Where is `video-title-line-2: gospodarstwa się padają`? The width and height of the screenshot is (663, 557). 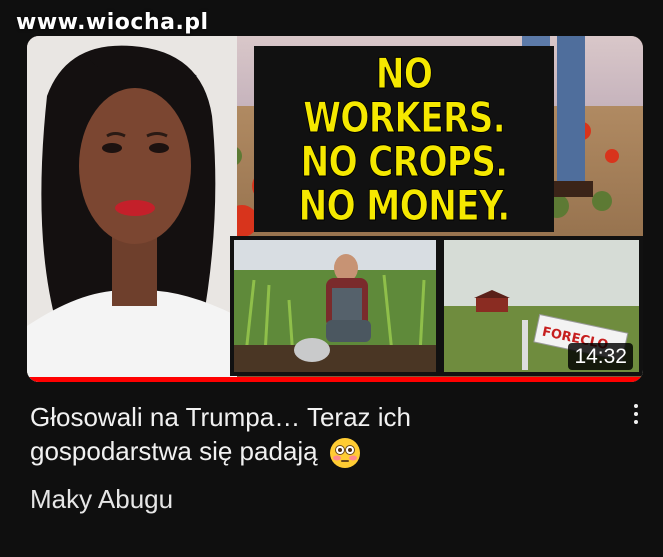 video-title-line-2: gospodarstwa się padają is located at coordinates (174, 451).